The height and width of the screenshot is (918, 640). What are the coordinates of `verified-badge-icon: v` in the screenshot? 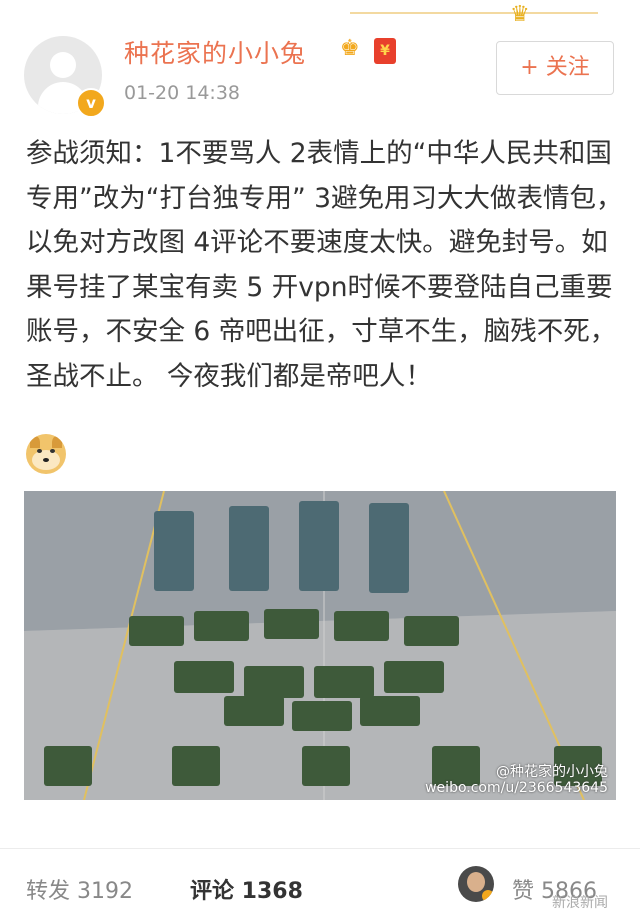 It's located at (91, 103).